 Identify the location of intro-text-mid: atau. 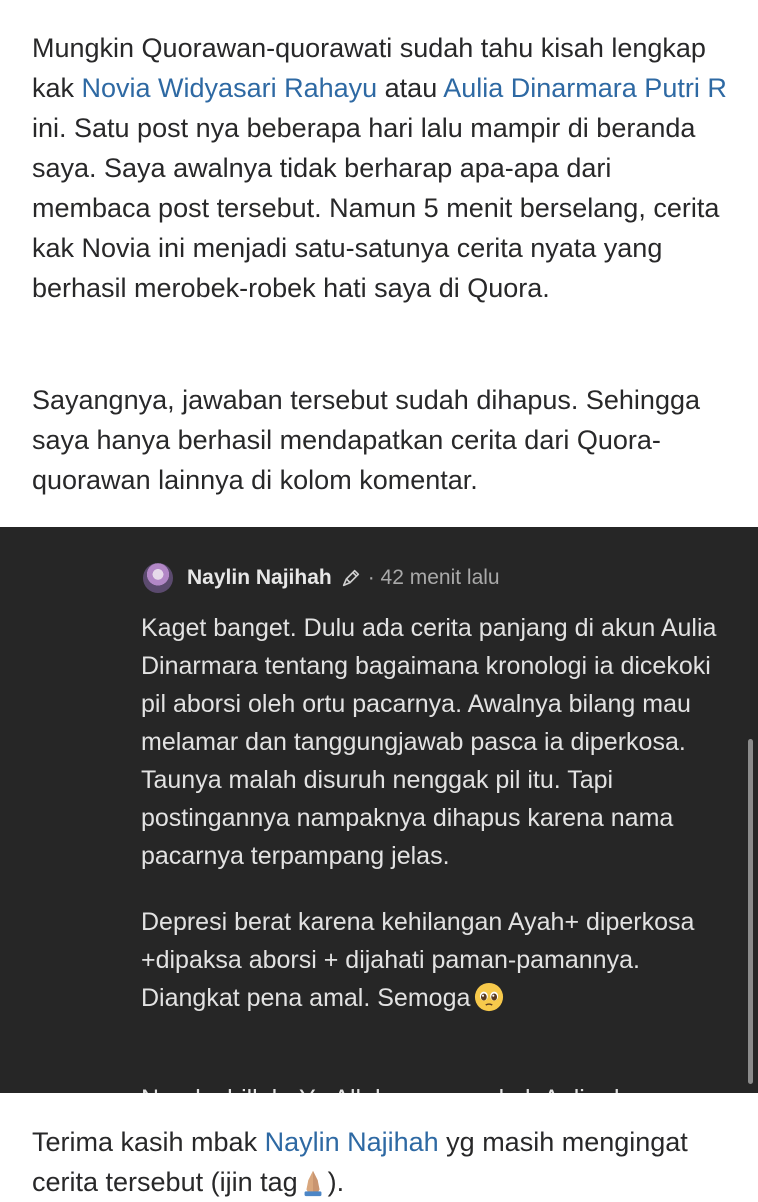
(410, 88).